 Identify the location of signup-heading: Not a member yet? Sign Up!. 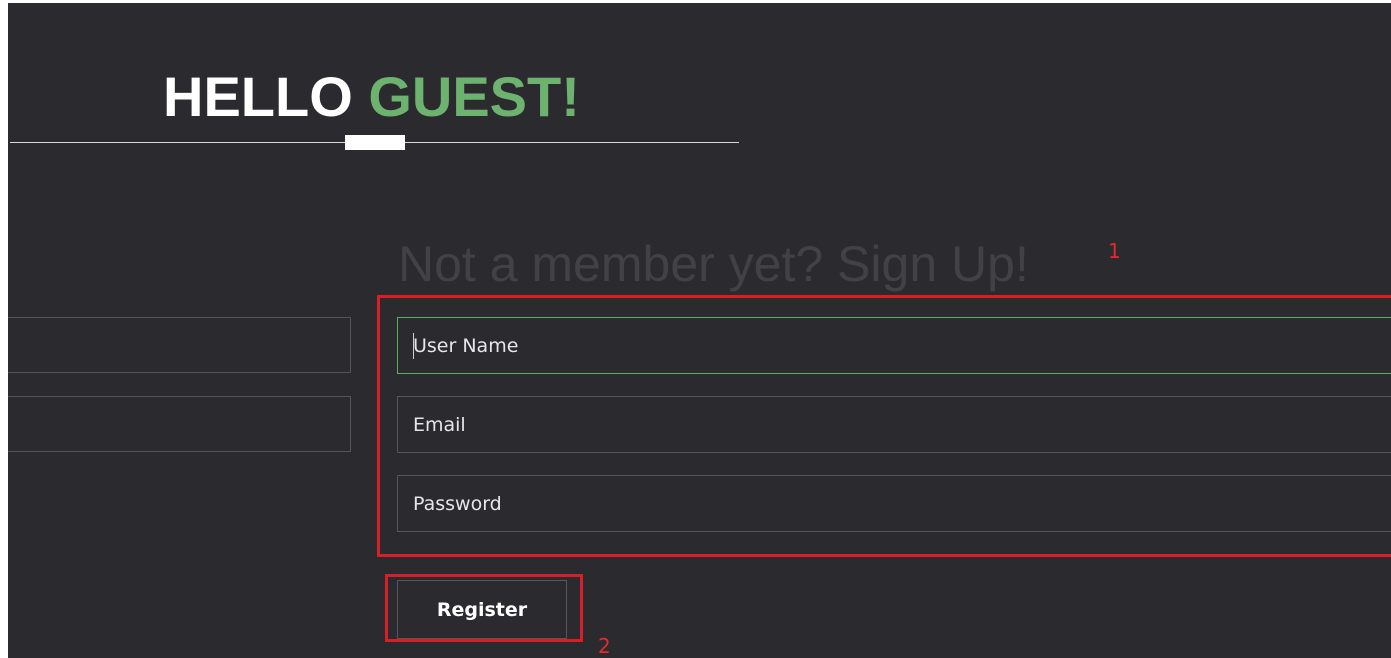
(713, 264).